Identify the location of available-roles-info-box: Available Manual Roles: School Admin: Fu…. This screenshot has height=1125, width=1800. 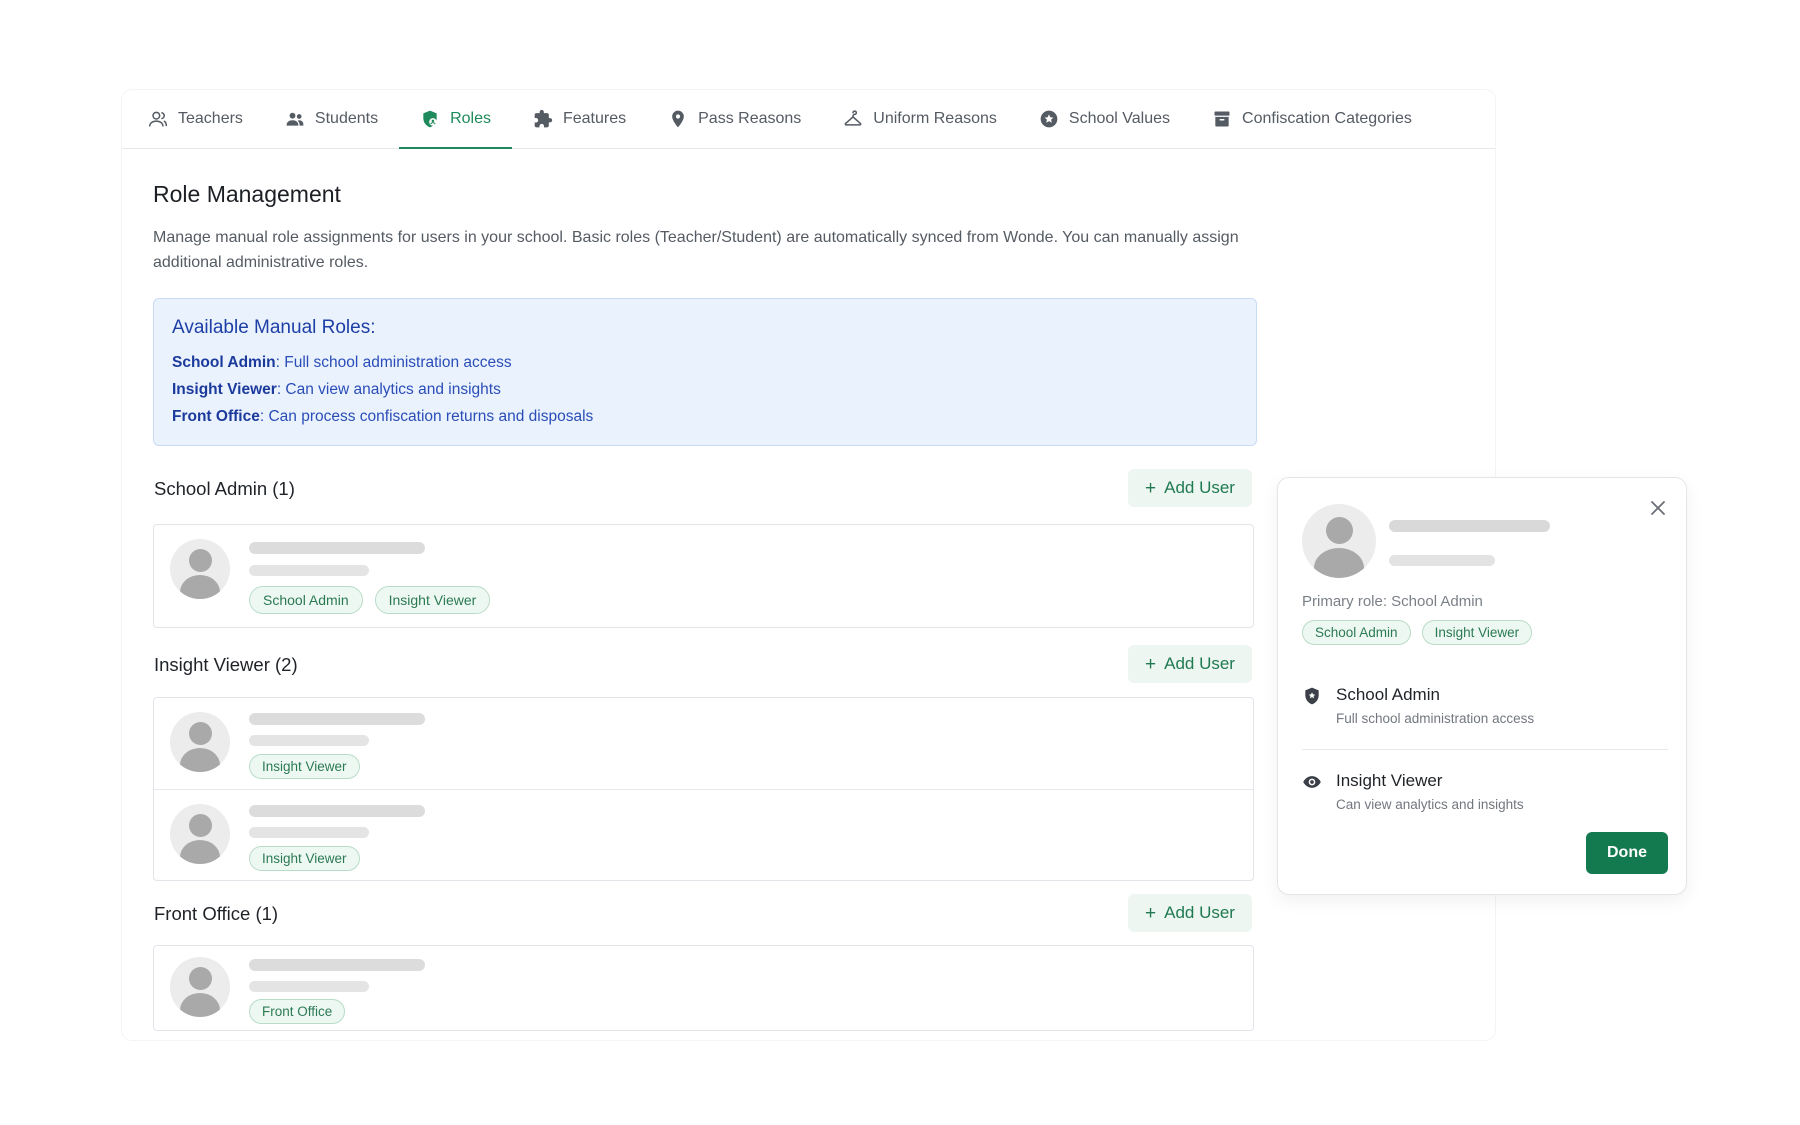
(705, 372).